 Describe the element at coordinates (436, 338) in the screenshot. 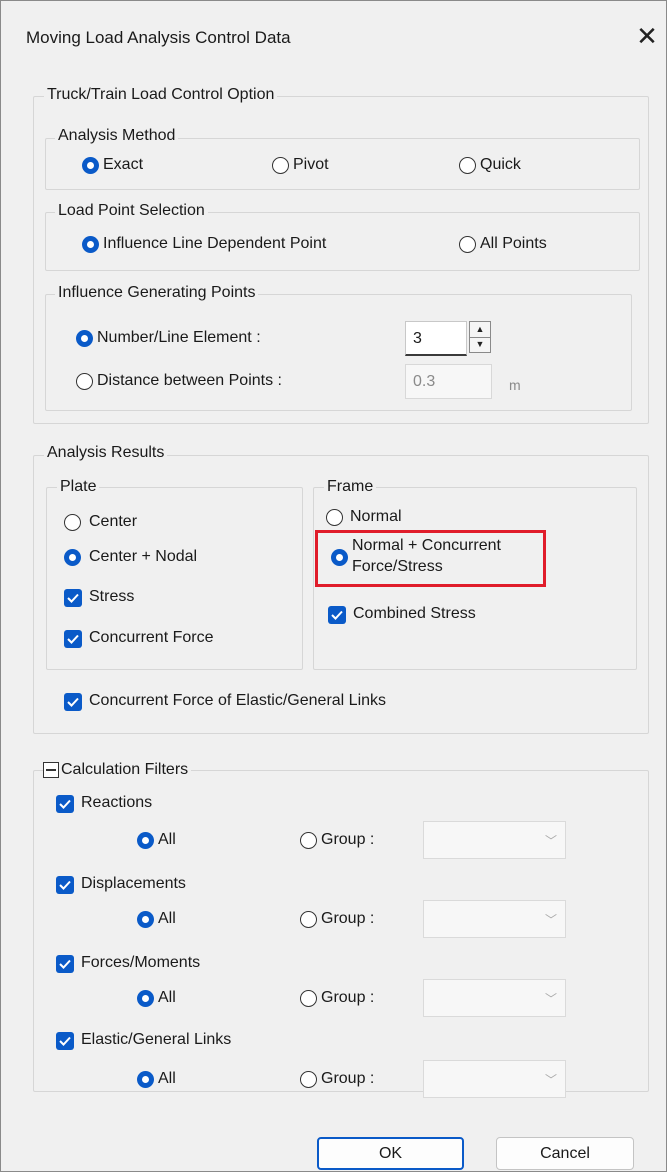

I see `number-per-line-input: 3` at that location.